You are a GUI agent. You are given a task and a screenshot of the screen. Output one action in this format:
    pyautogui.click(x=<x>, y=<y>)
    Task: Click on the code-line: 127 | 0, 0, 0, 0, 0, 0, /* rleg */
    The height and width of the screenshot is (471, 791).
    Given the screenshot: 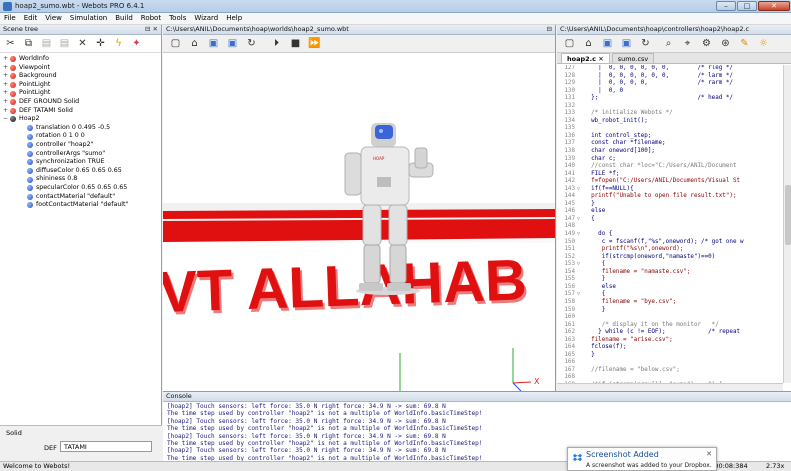 What is the action you would take?
    pyautogui.click(x=670, y=69)
    